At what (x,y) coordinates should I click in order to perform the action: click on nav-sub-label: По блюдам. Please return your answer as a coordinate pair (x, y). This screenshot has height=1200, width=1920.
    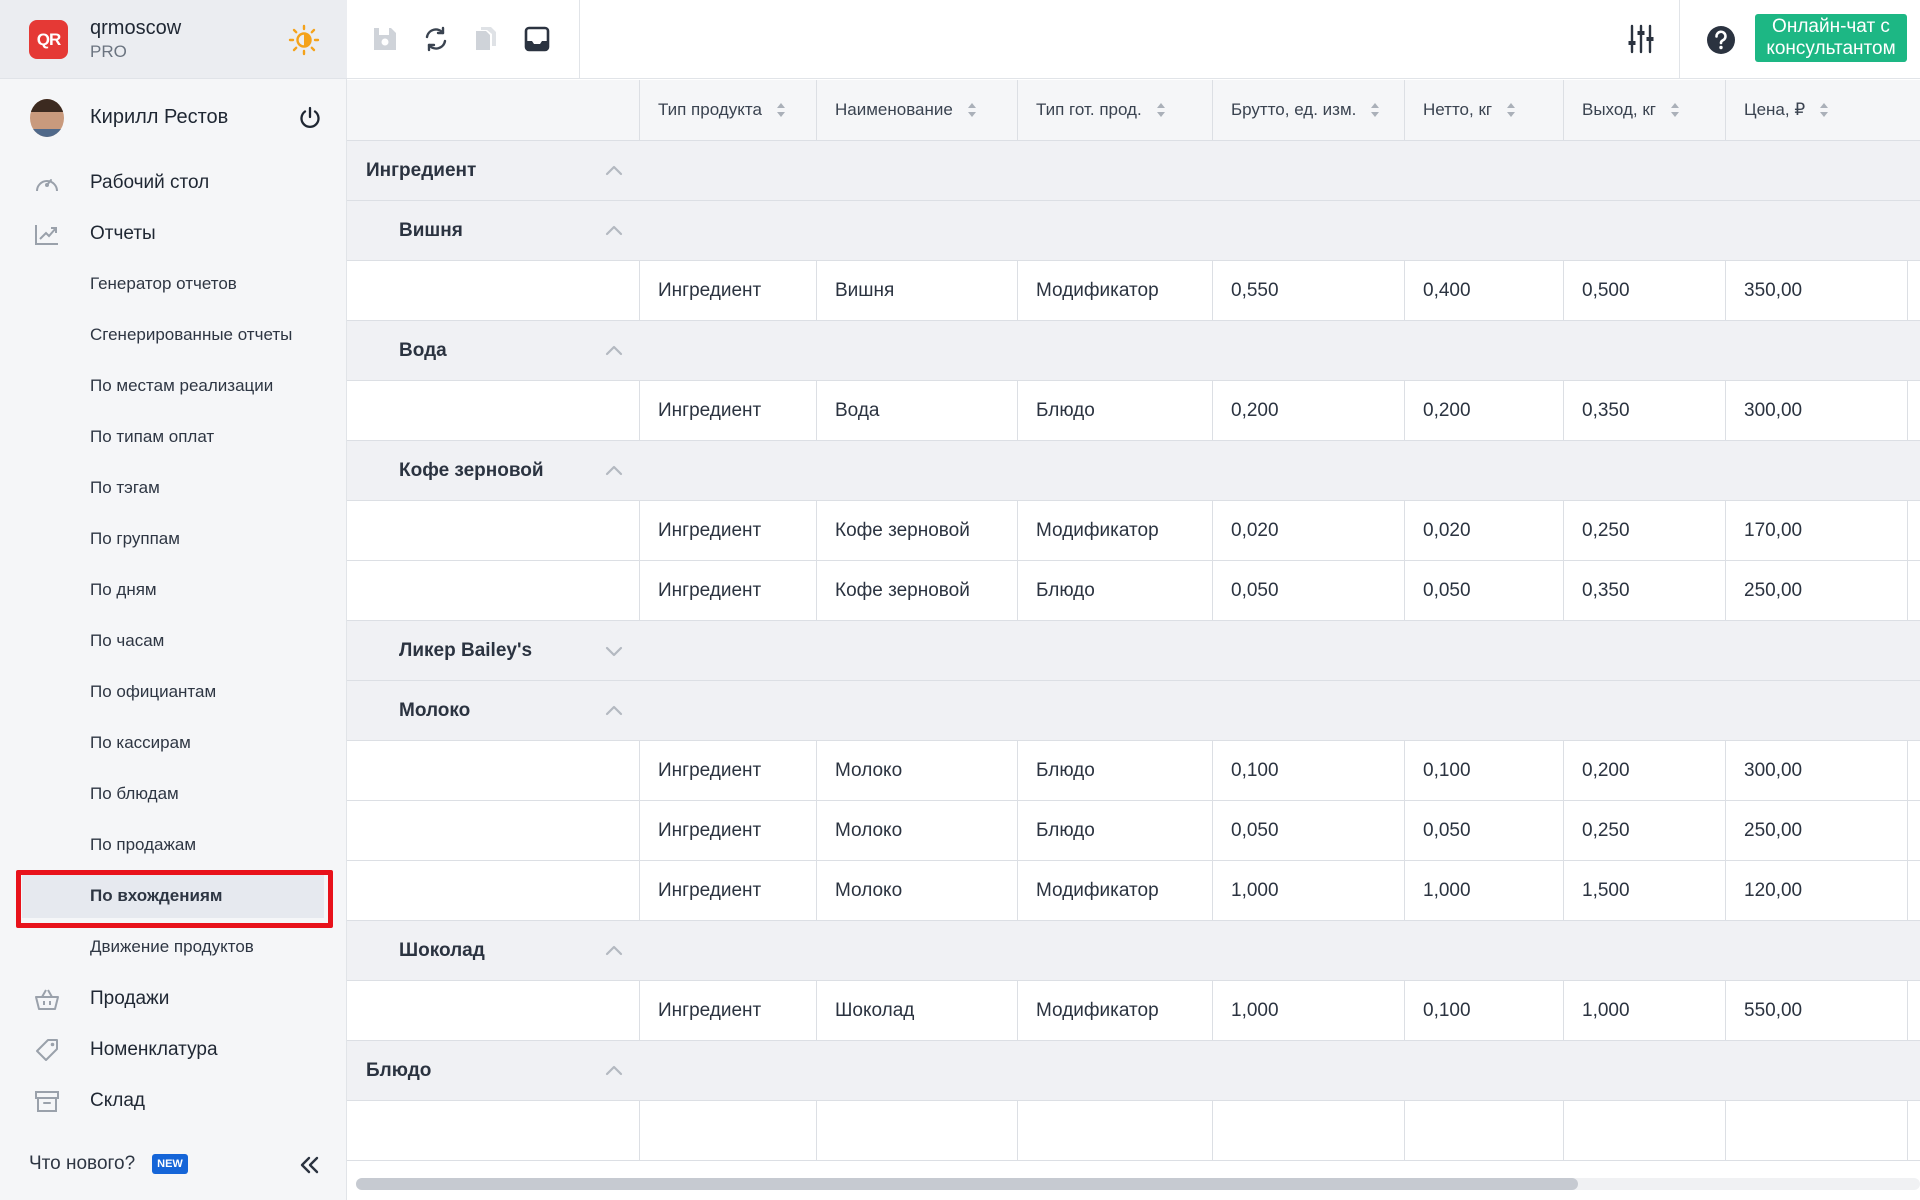
    Looking at the image, I should click on (134, 793).